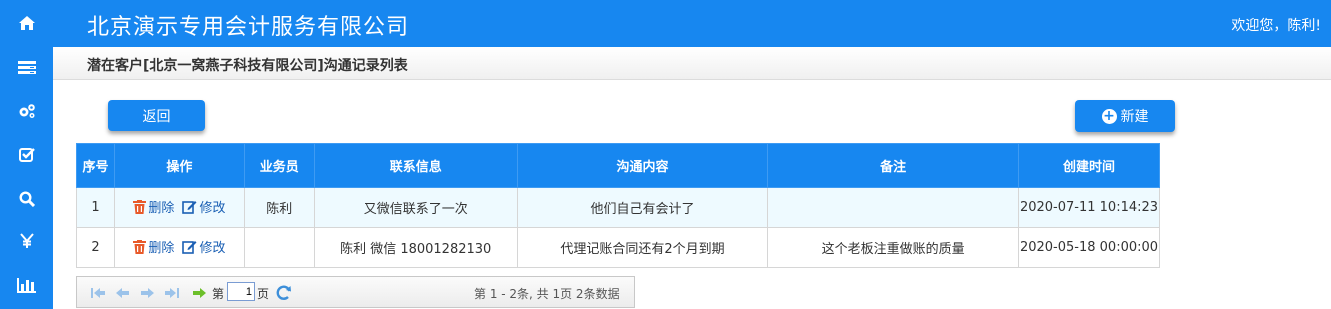 The image size is (1331, 309). I want to click on back-button-label: 返回, so click(156, 116).